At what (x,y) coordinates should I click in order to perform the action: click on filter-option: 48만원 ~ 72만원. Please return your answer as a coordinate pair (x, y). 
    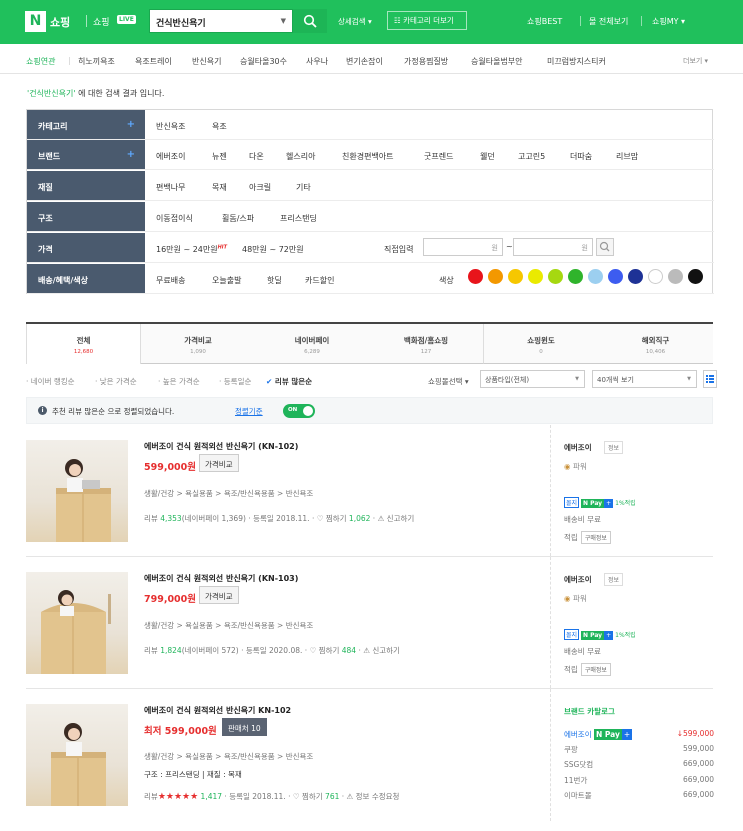
    Looking at the image, I should click on (273, 249).